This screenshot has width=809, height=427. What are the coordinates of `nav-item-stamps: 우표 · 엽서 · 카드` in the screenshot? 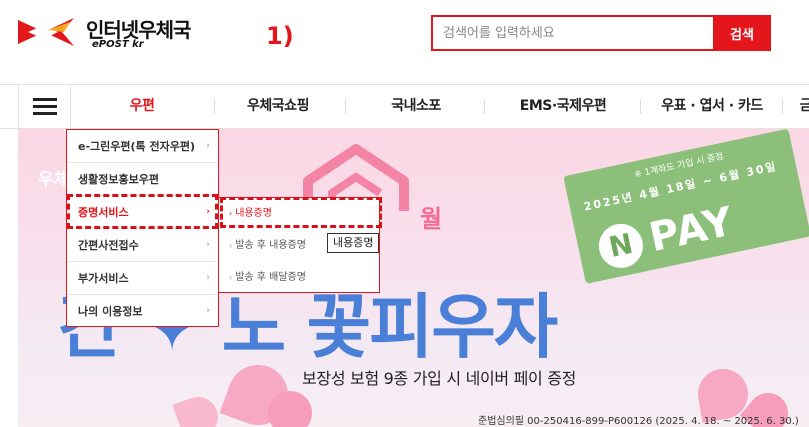 It's located at (712, 106).